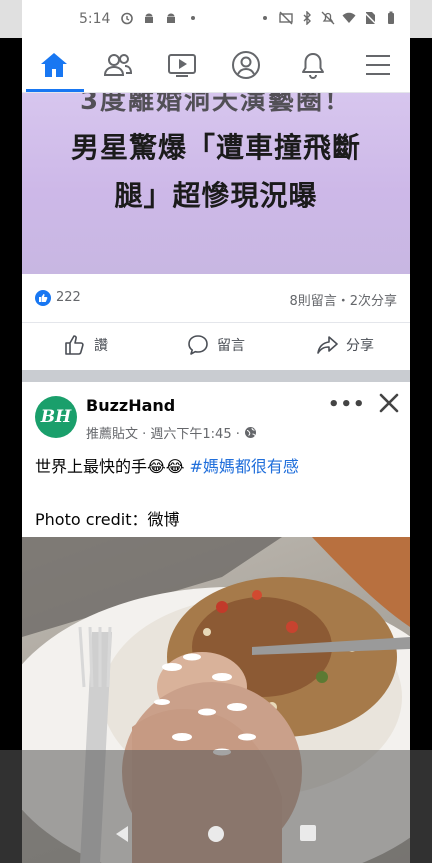 The width and height of the screenshot is (432, 863). What do you see at coordinates (118, 65) in the screenshot?
I see `friends-icon` at bounding box center [118, 65].